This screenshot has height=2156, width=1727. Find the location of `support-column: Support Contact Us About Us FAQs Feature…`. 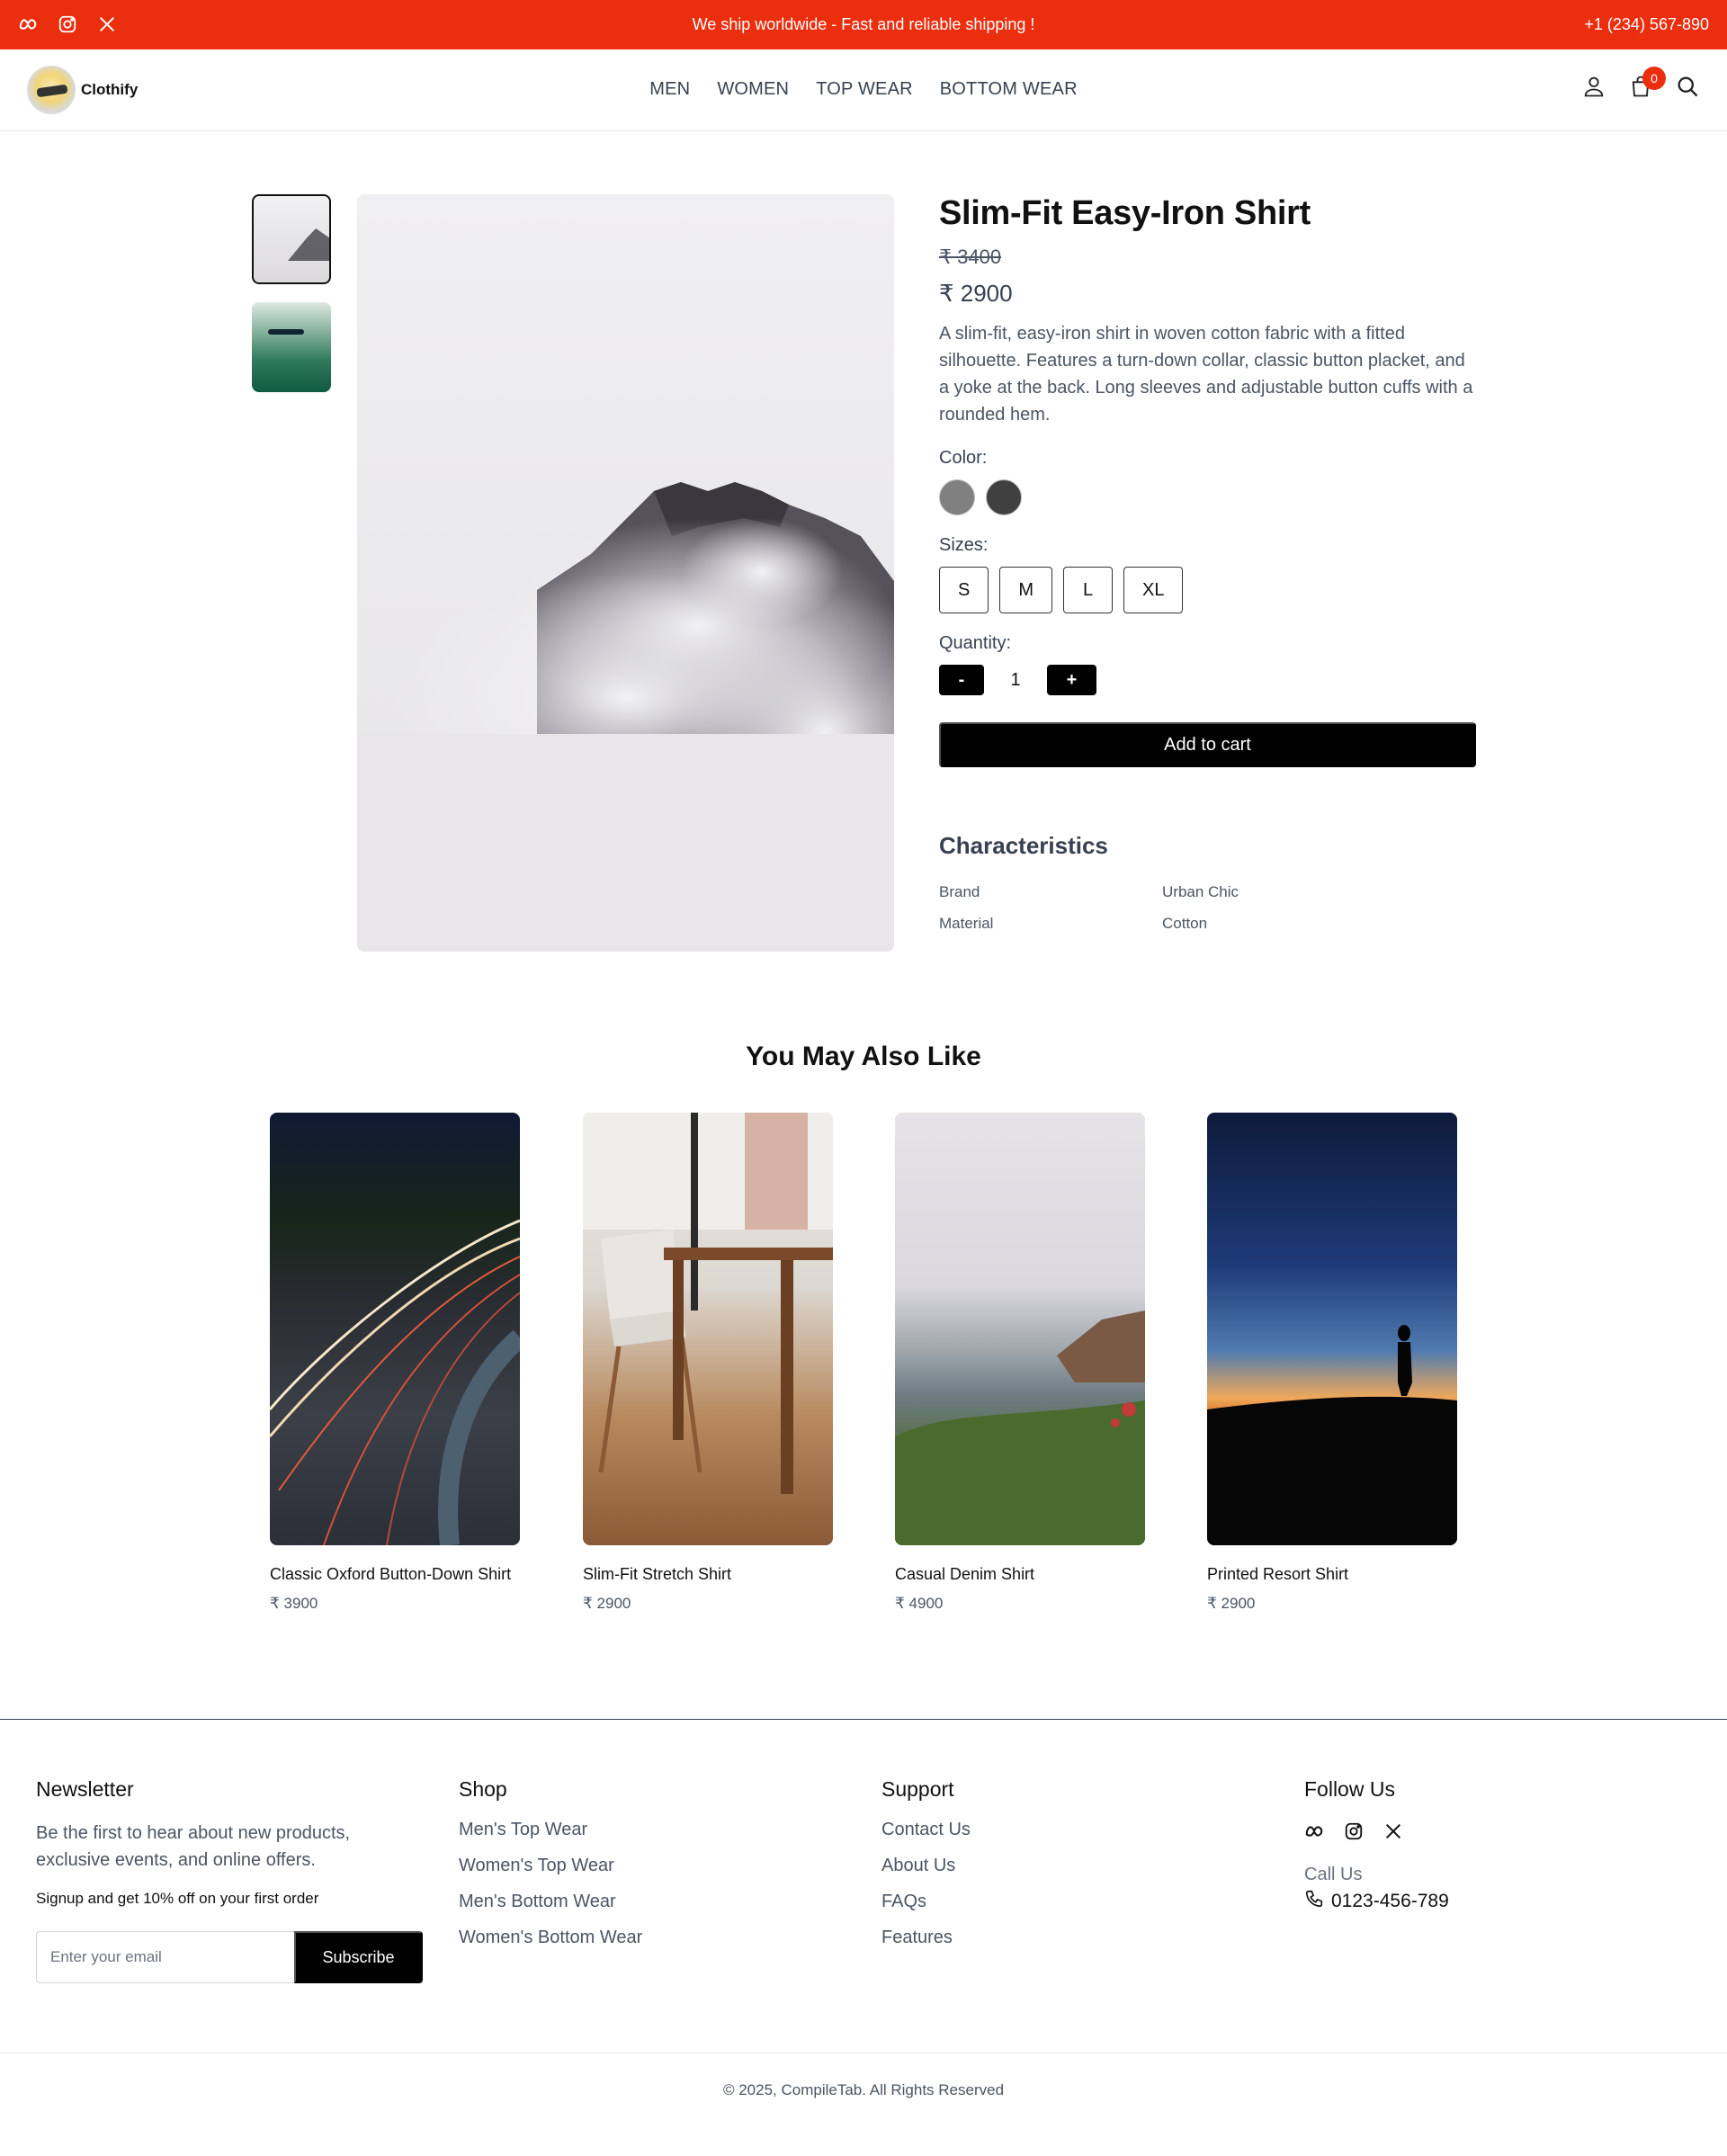

support-column: Support Contact Us About Us FAQs Feature… is located at coordinates (926, 1870).